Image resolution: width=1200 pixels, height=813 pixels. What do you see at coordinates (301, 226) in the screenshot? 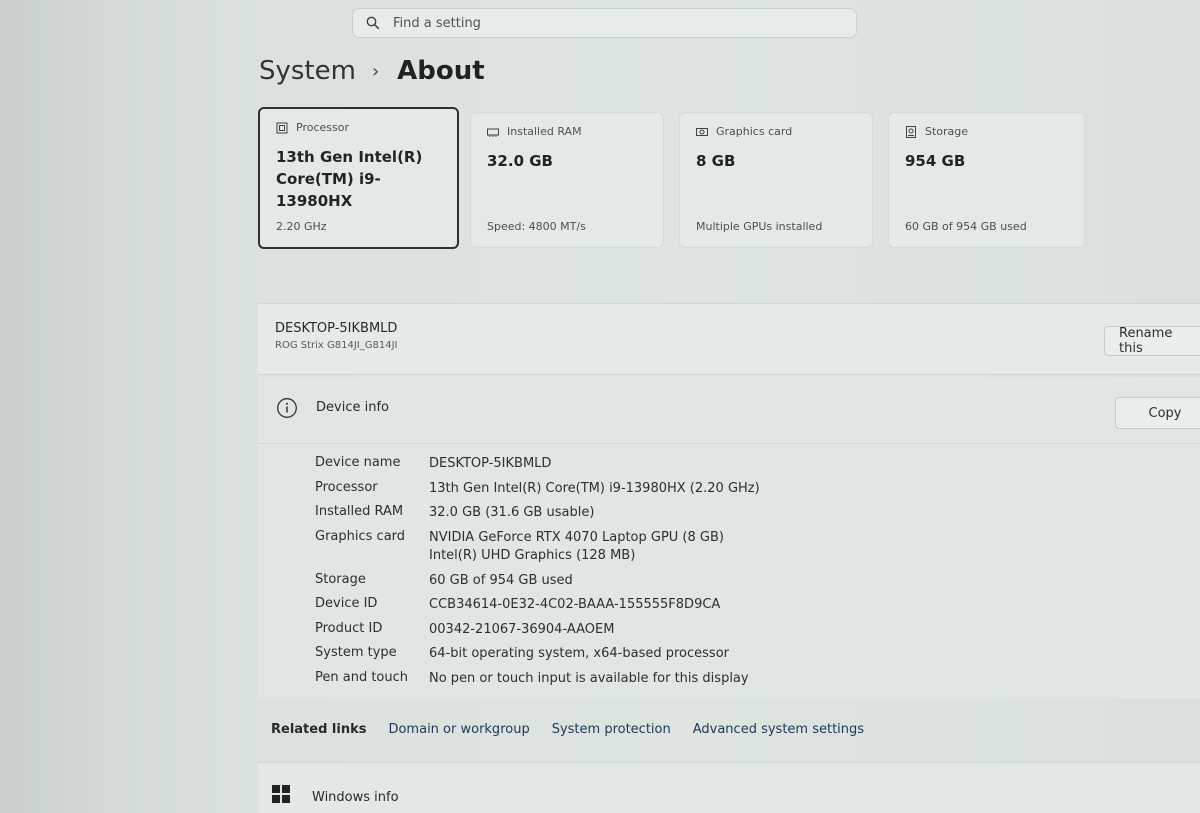
I see `card-subtext: 2.20 GHz` at bounding box center [301, 226].